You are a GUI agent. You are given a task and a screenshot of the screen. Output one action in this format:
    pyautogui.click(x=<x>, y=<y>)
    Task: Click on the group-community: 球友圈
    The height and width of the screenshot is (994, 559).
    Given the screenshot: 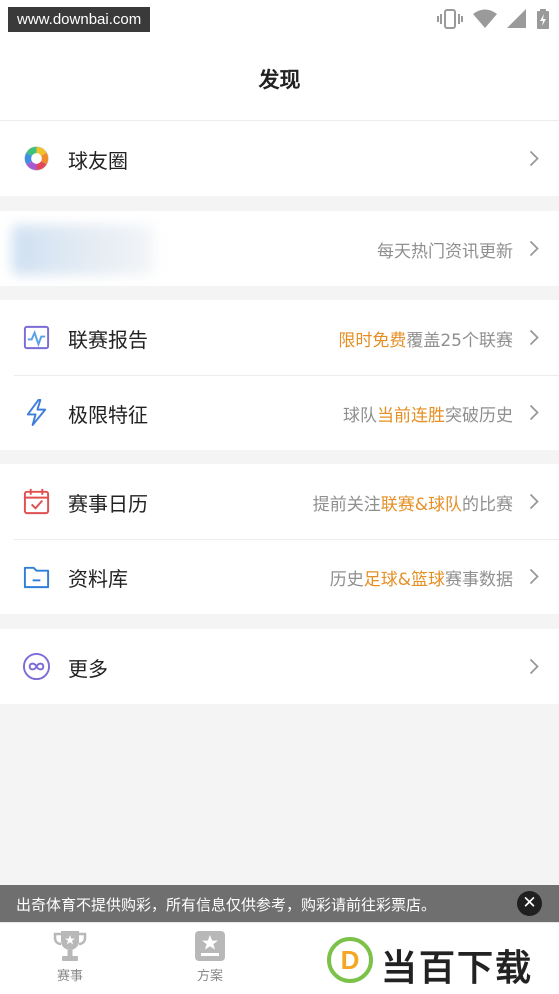 What is the action you would take?
    pyautogui.click(x=279, y=158)
    